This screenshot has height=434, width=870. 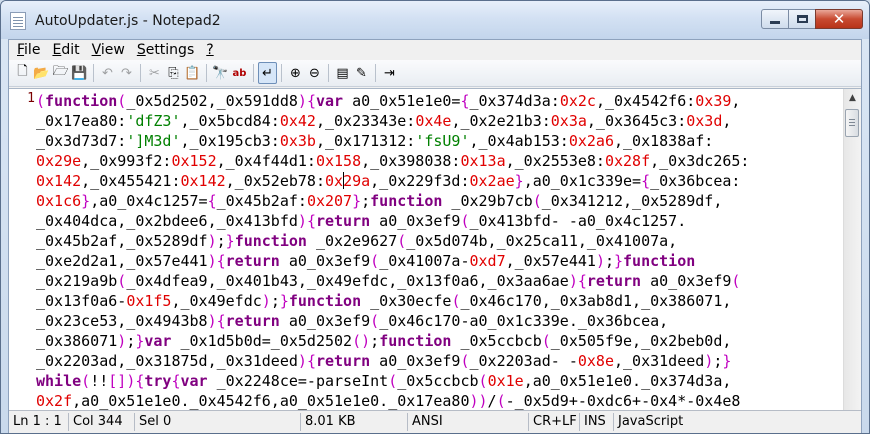 What do you see at coordinates (352, 241) in the screenshot?
I see `code-token: _0x2e9627` at bounding box center [352, 241].